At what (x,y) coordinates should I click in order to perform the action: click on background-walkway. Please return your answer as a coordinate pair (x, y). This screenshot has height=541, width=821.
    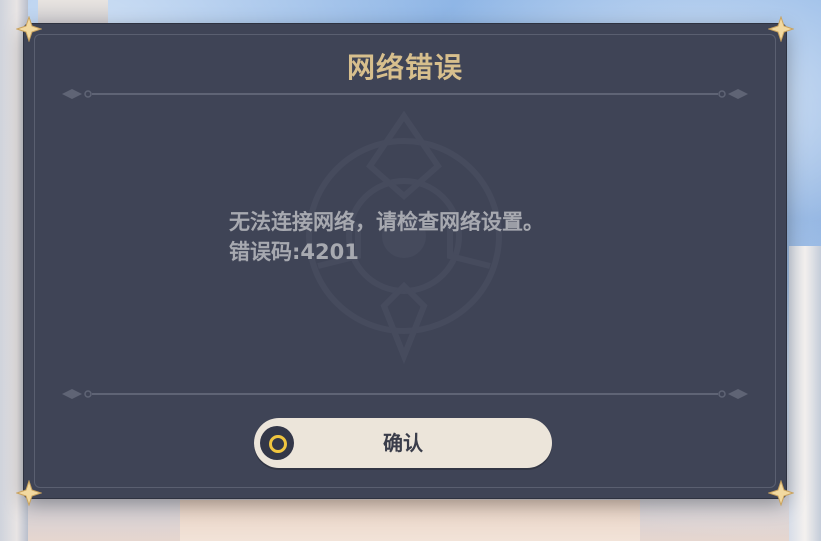
    Looking at the image, I should click on (410, 520).